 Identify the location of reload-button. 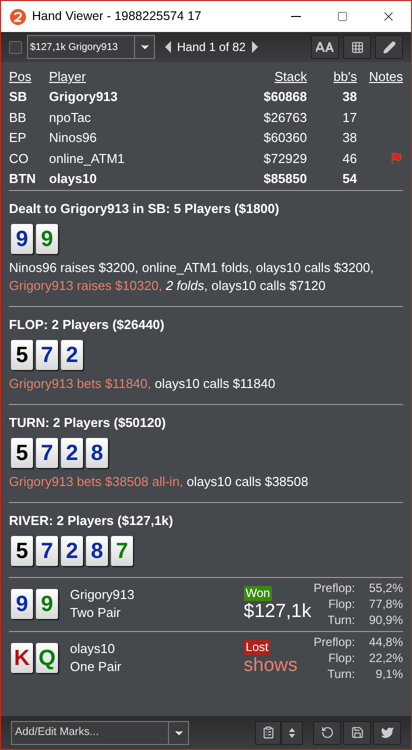
(327, 732).